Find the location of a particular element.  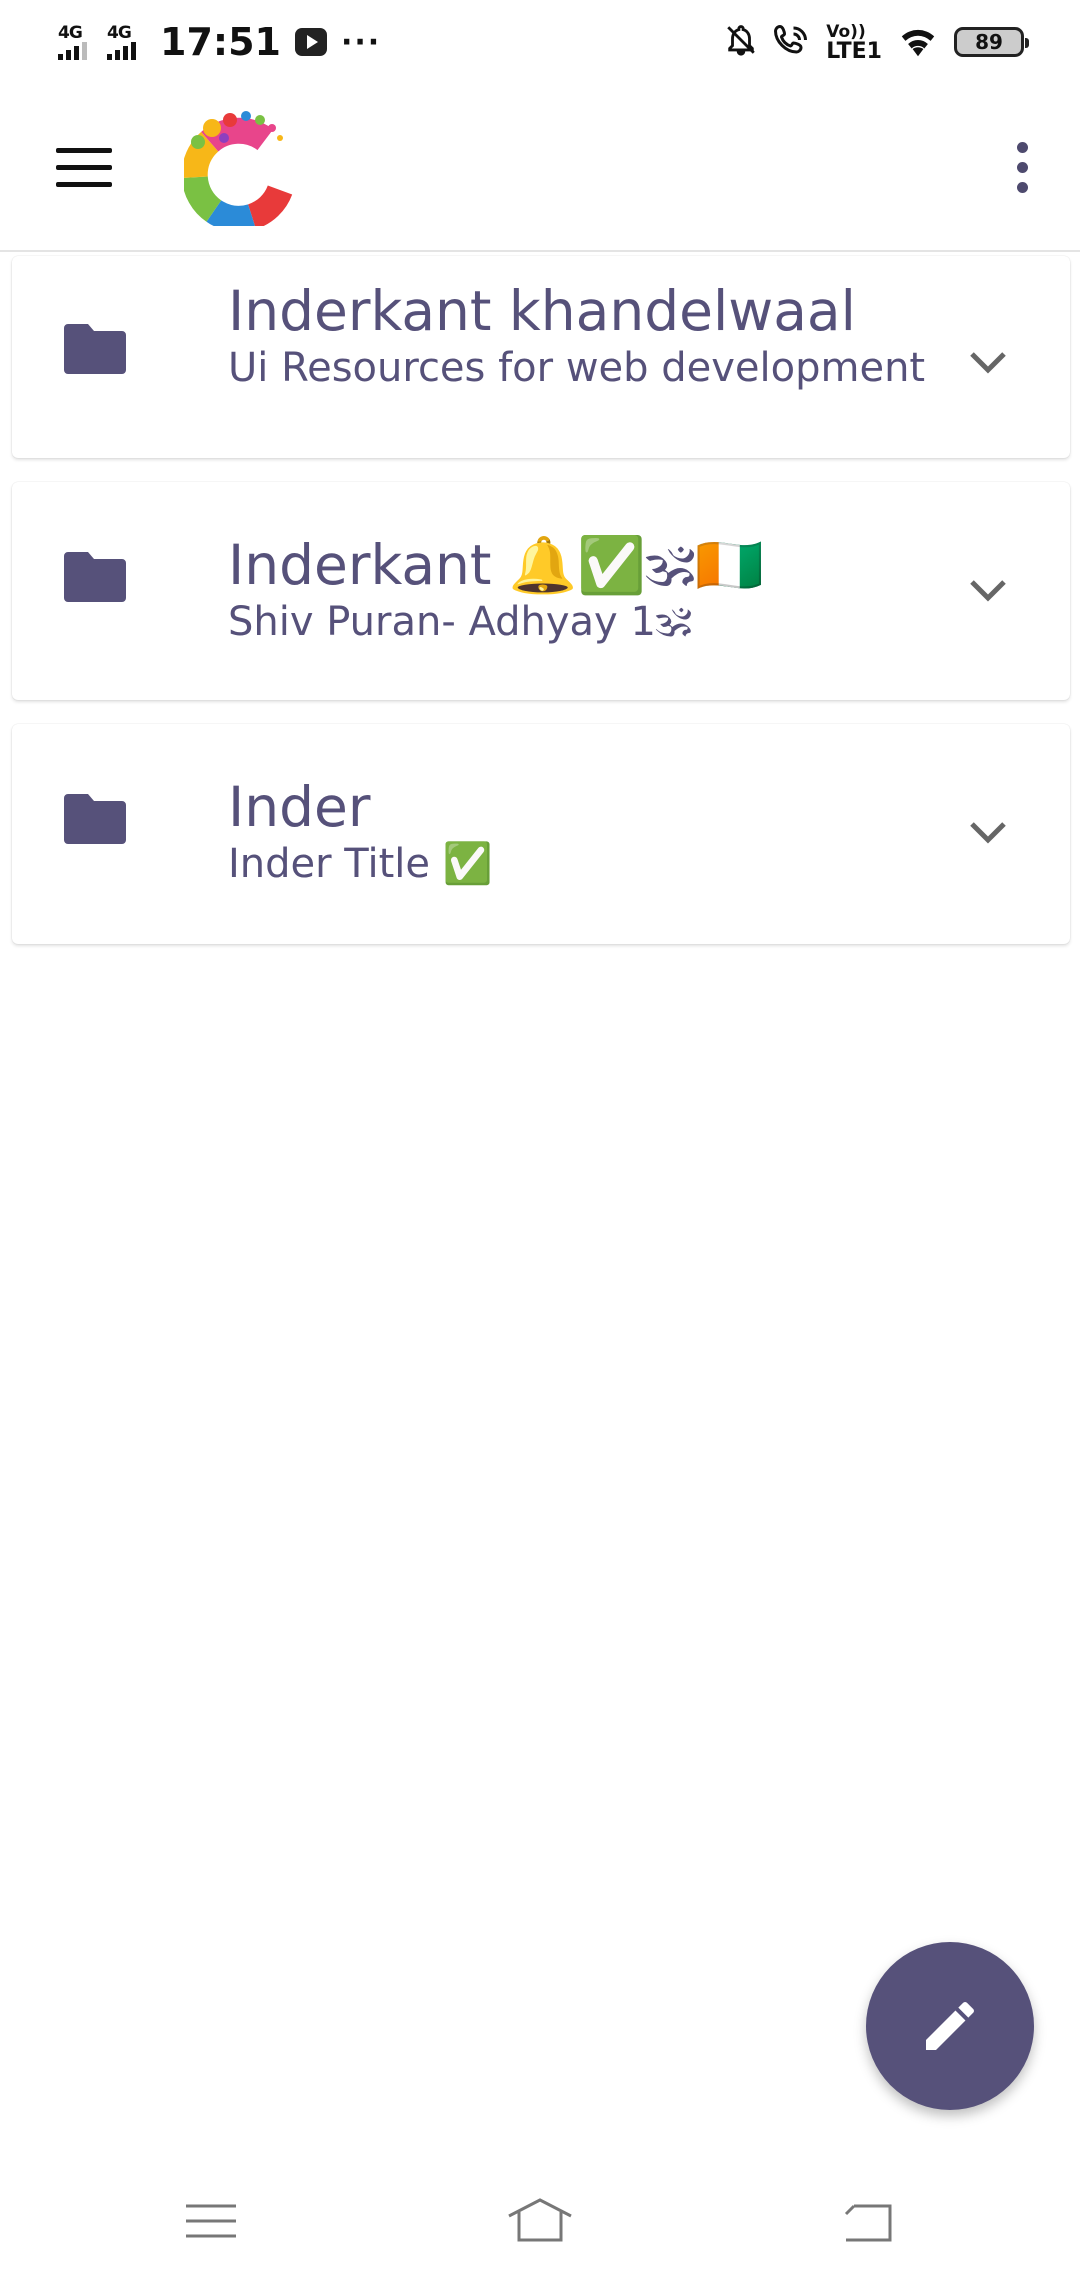

note-card: Inder Inder Title ✅ is located at coordinates (541, 834).